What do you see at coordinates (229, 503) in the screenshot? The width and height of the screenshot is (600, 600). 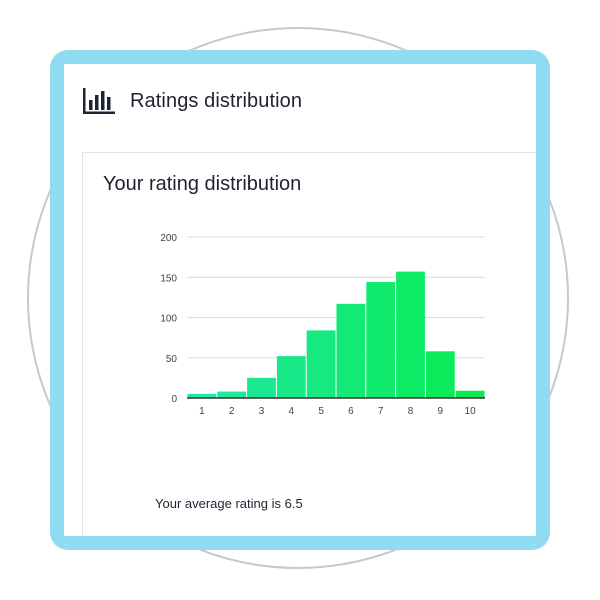 I see `average-rating-text: Your average rating is 6.5` at bounding box center [229, 503].